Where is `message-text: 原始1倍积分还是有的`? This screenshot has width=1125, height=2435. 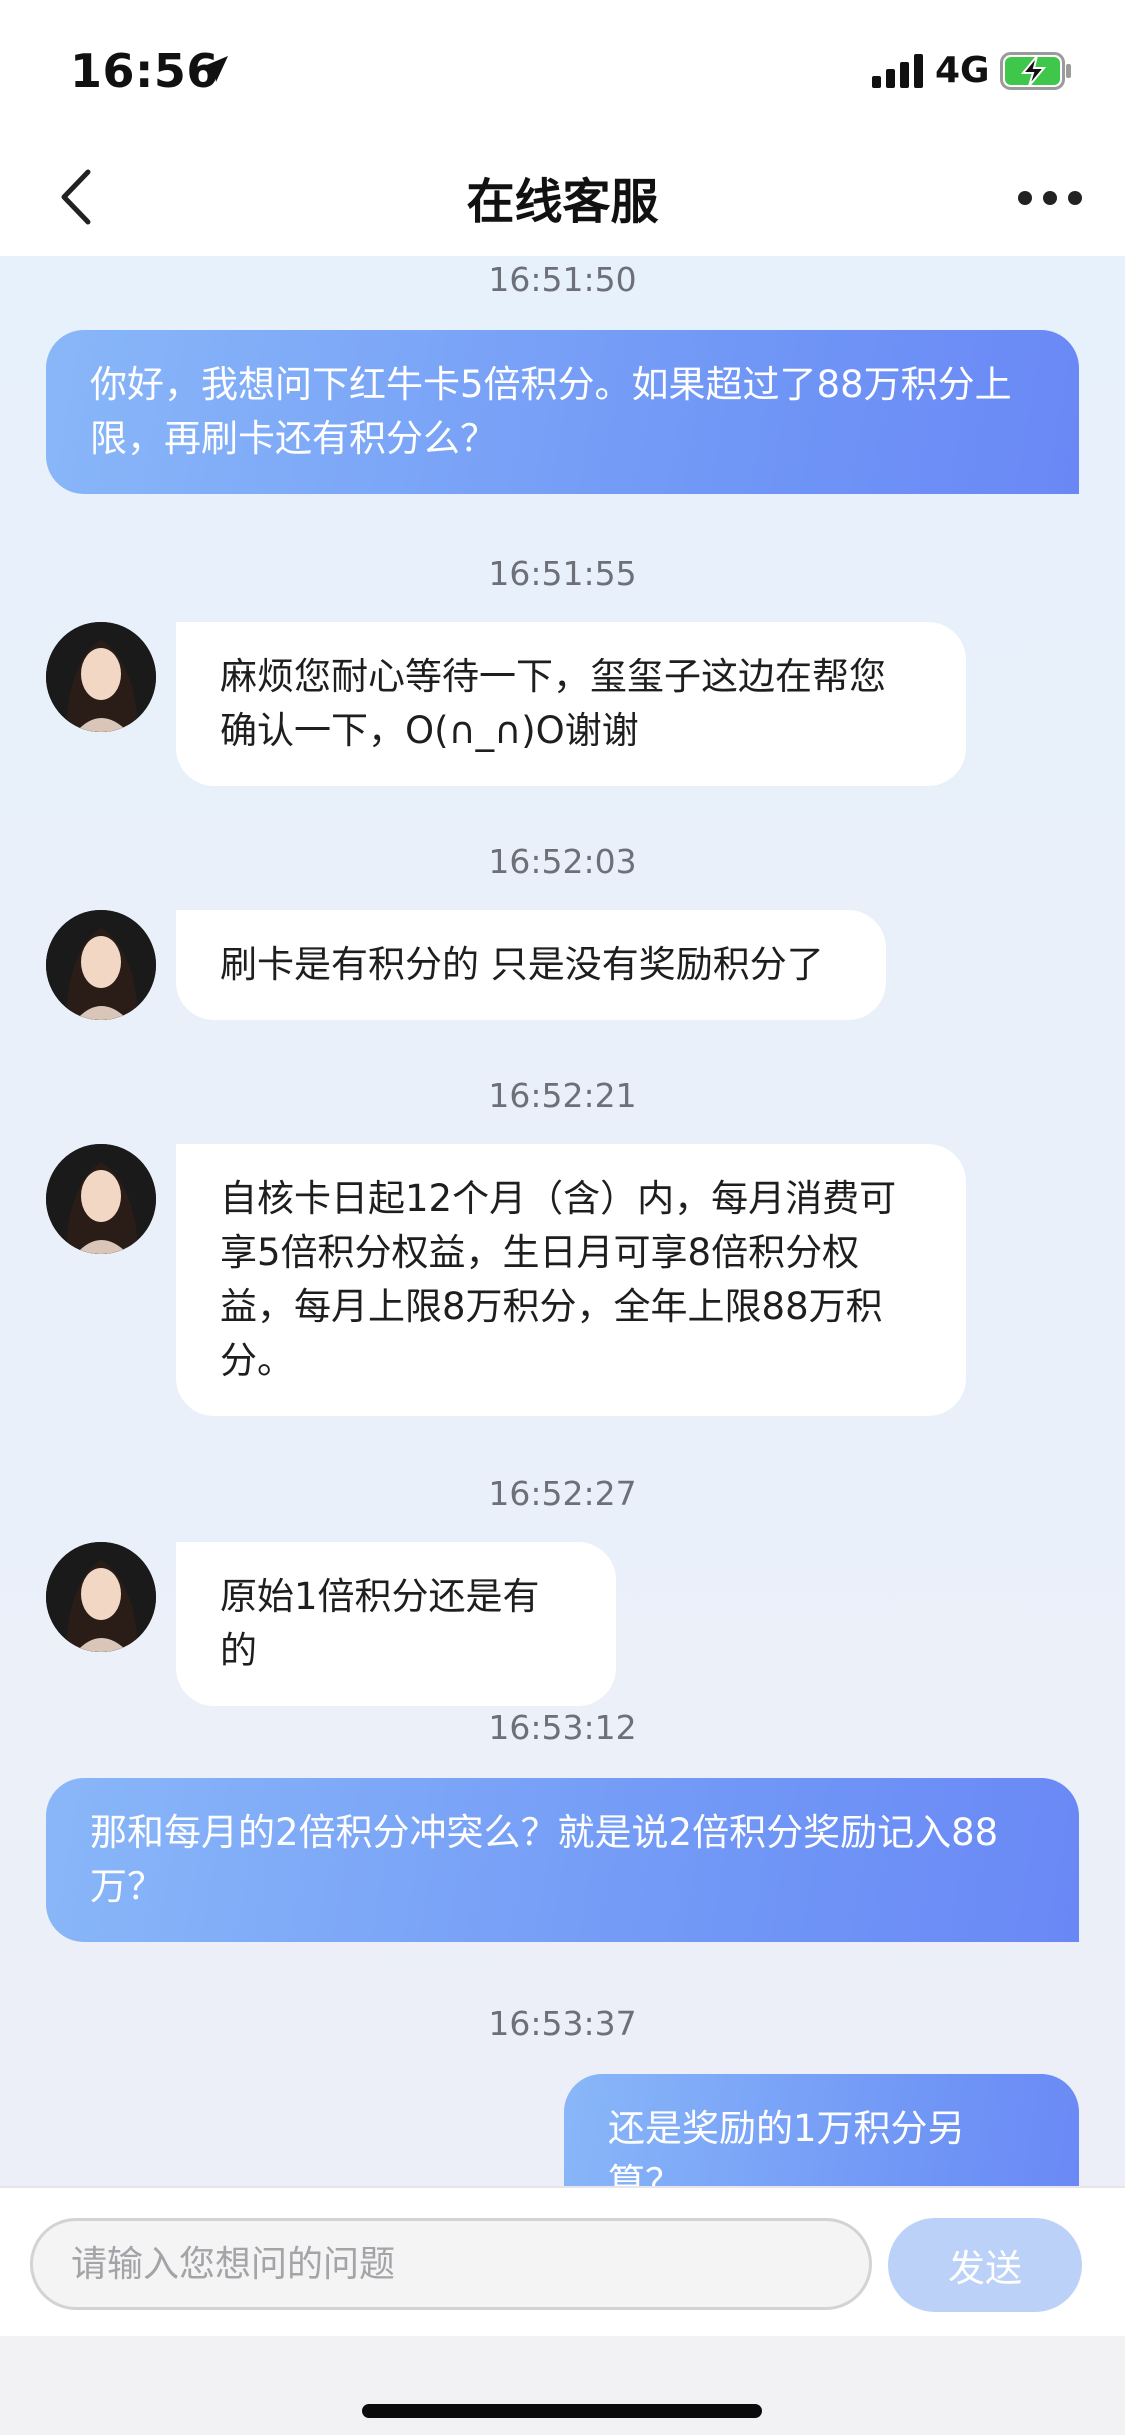
message-text: 原始1倍积分还是有的 is located at coordinates (380, 1623).